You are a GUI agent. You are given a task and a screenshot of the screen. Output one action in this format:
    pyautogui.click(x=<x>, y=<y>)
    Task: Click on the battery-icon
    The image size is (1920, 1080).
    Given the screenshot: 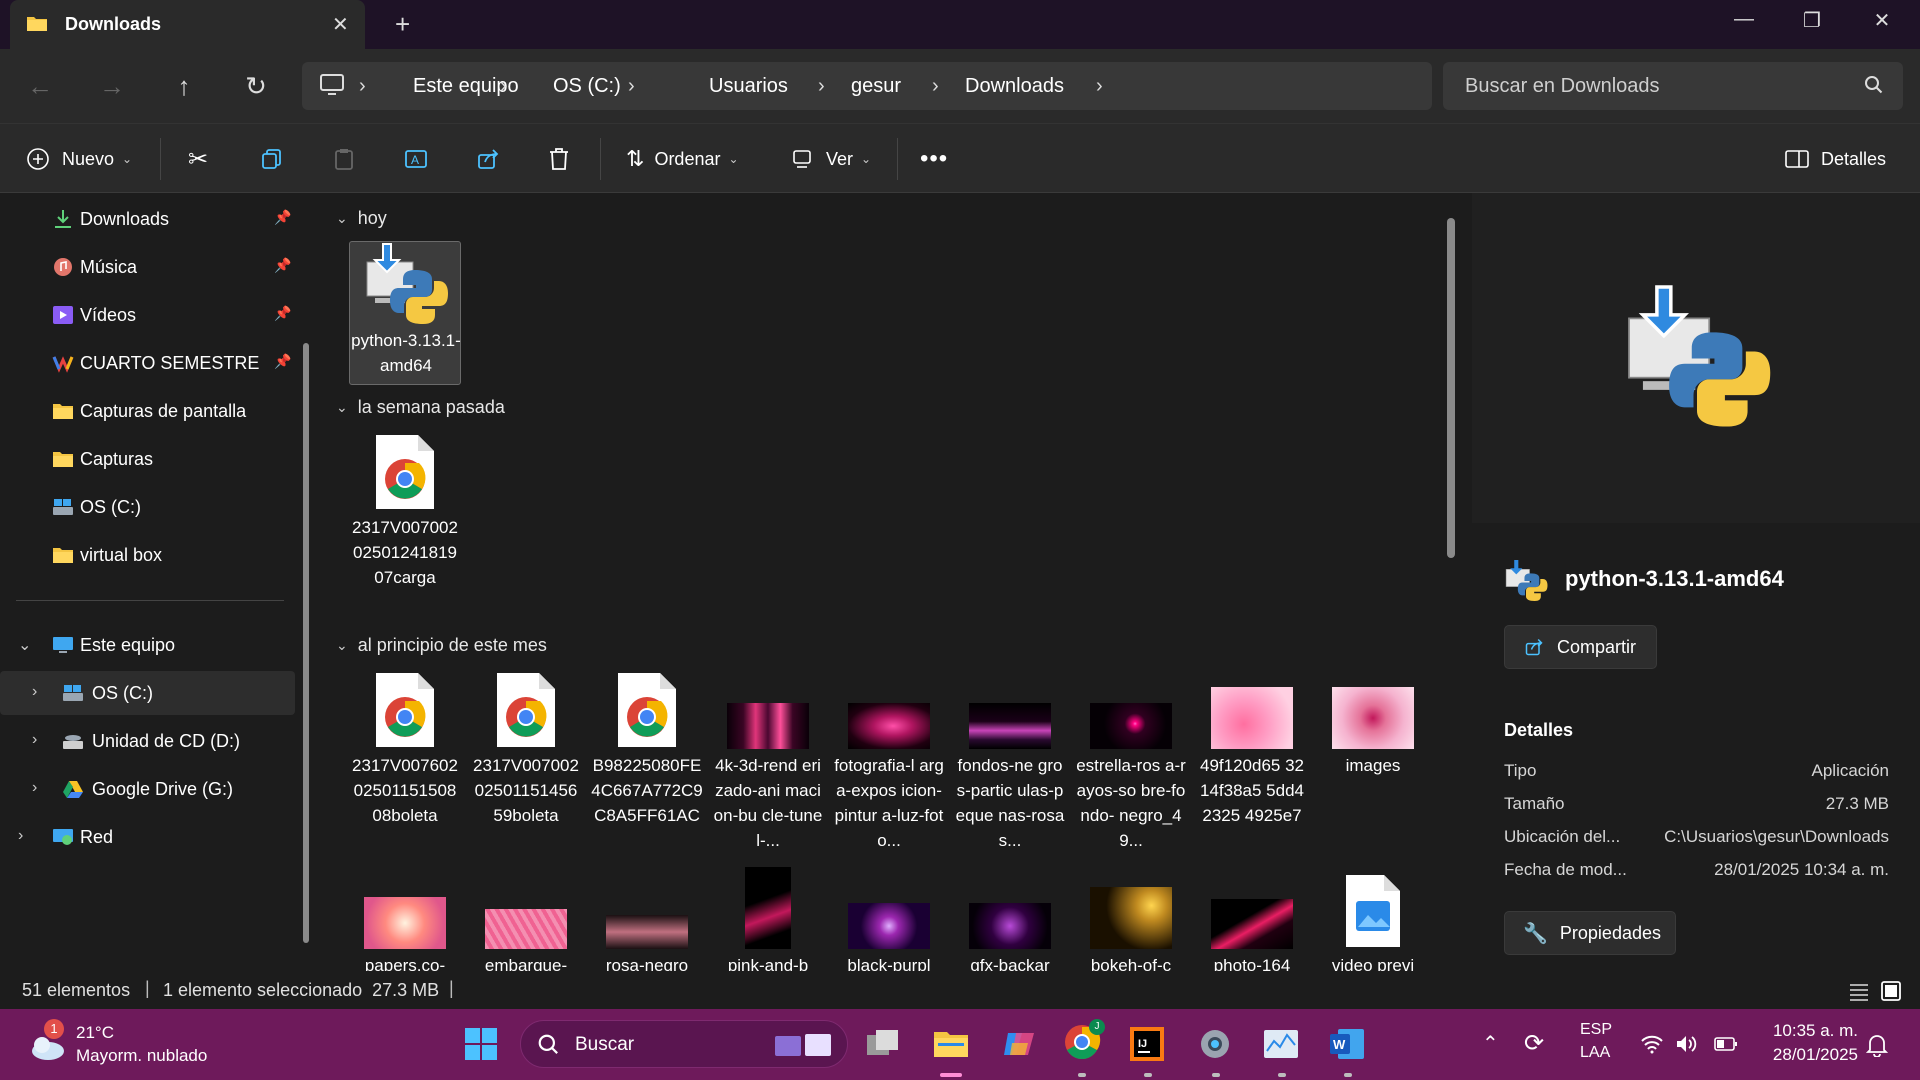 What is the action you would take?
    pyautogui.click(x=1726, y=1044)
    